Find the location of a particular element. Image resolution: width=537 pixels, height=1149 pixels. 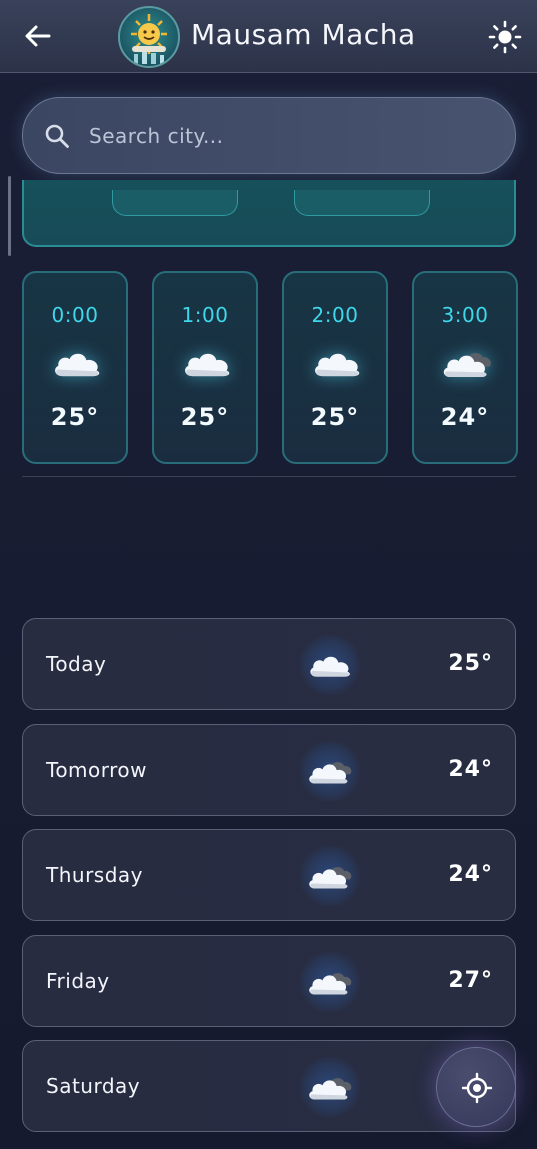

daily-row: Thursday 24° is located at coordinates (269, 875).